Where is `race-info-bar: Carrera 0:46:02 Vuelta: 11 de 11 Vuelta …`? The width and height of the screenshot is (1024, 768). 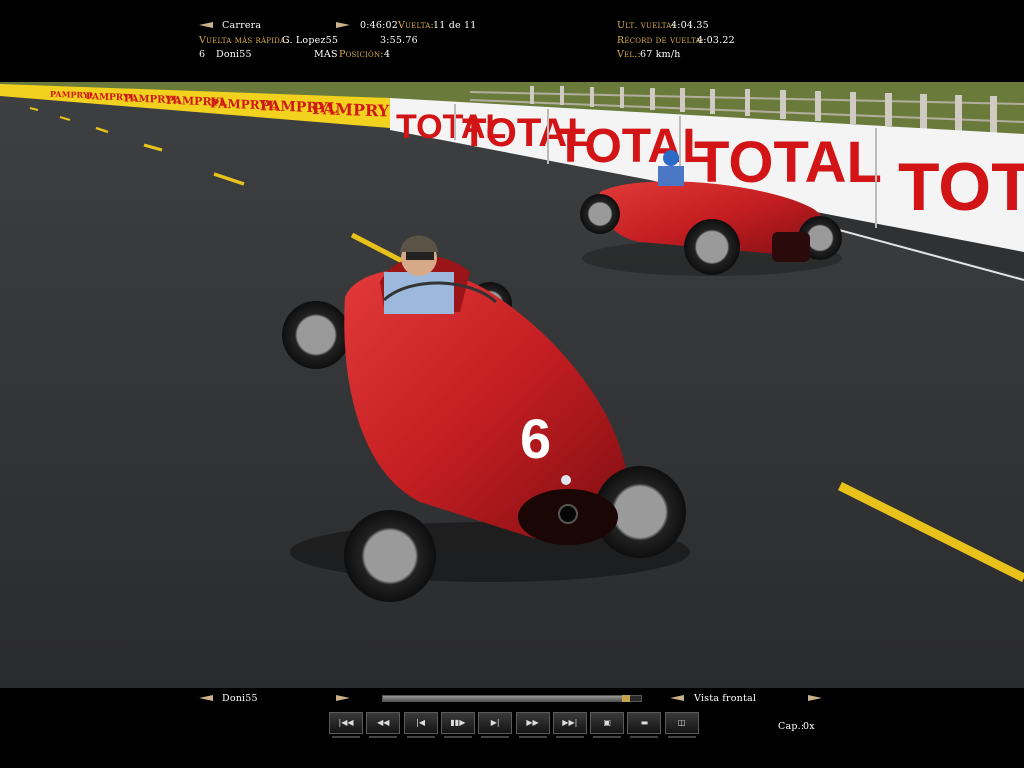
race-info-bar: Carrera 0:46:02 Vuelta: 11 de 11 Vuelta … is located at coordinates (512, 41).